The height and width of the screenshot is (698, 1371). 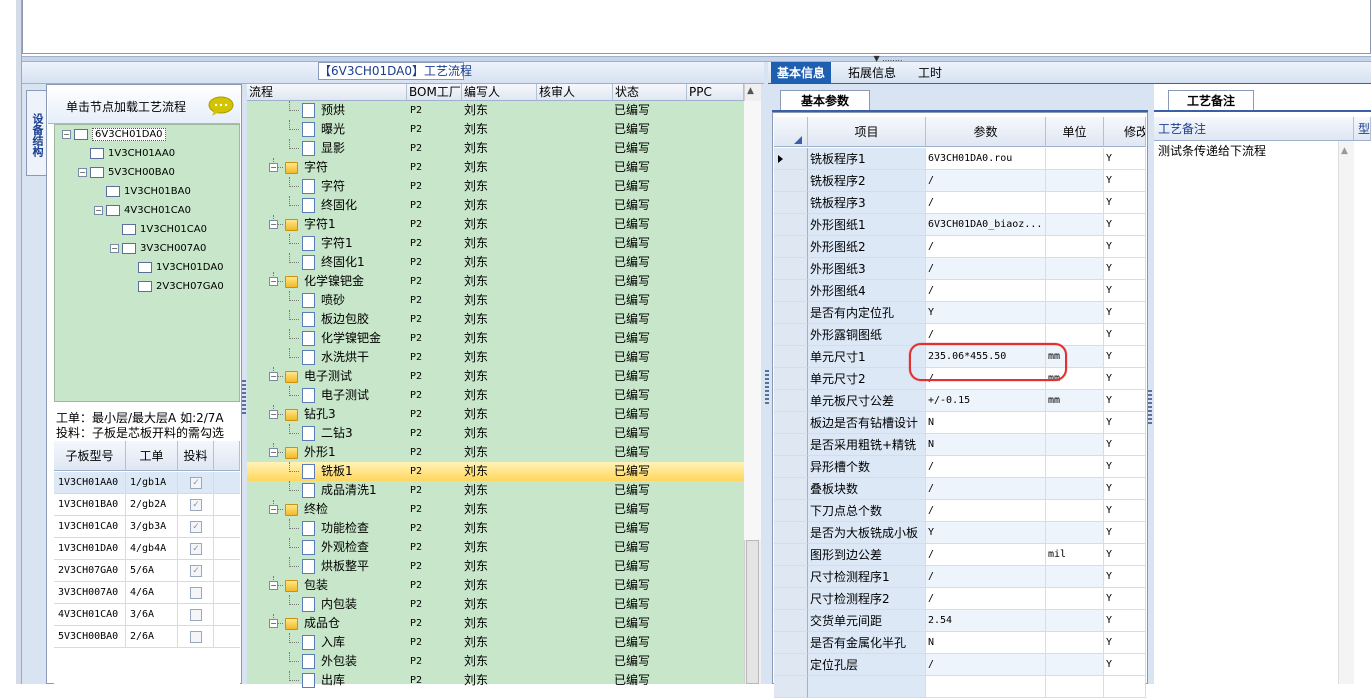 What do you see at coordinates (986, 401) in the screenshot?
I see `cell-param: +/-0.15` at bounding box center [986, 401].